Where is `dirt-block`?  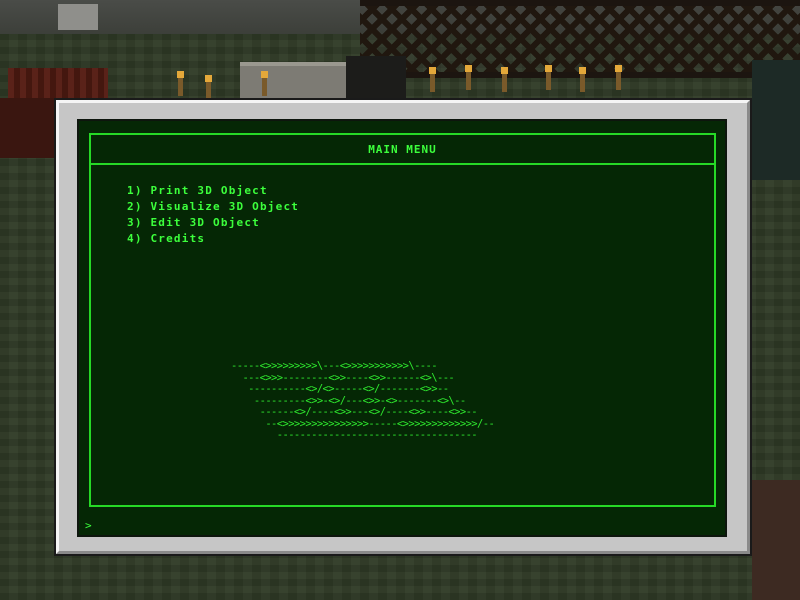
dirt-block is located at coordinates (776, 540).